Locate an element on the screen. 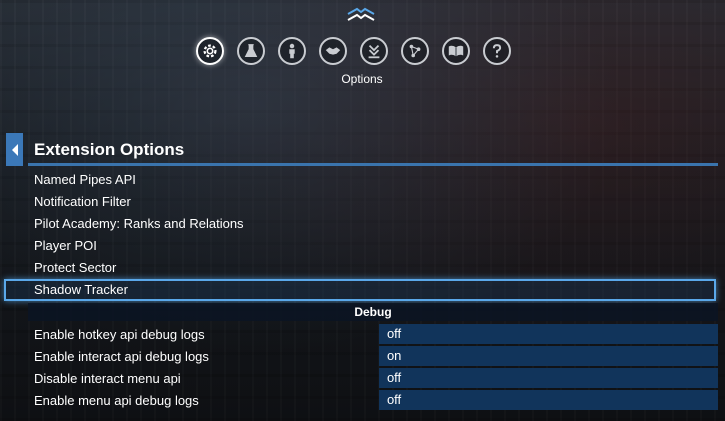  debug-option-label: Enable interact api debug logs is located at coordinates (121, 356).